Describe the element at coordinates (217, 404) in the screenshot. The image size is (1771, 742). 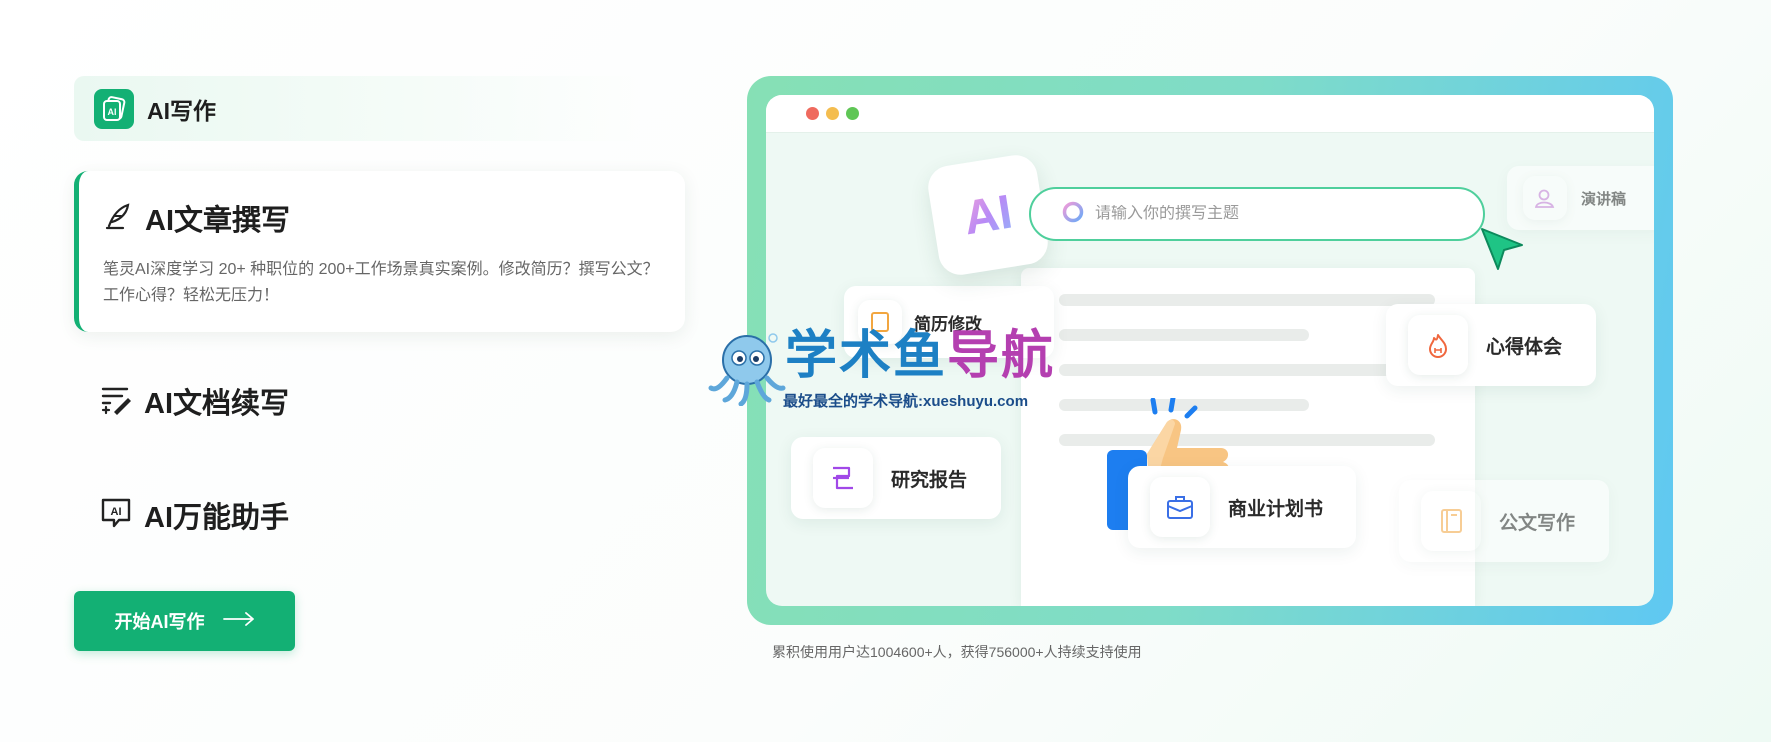
I see `feature-item-label: AI文档续写` at that location.